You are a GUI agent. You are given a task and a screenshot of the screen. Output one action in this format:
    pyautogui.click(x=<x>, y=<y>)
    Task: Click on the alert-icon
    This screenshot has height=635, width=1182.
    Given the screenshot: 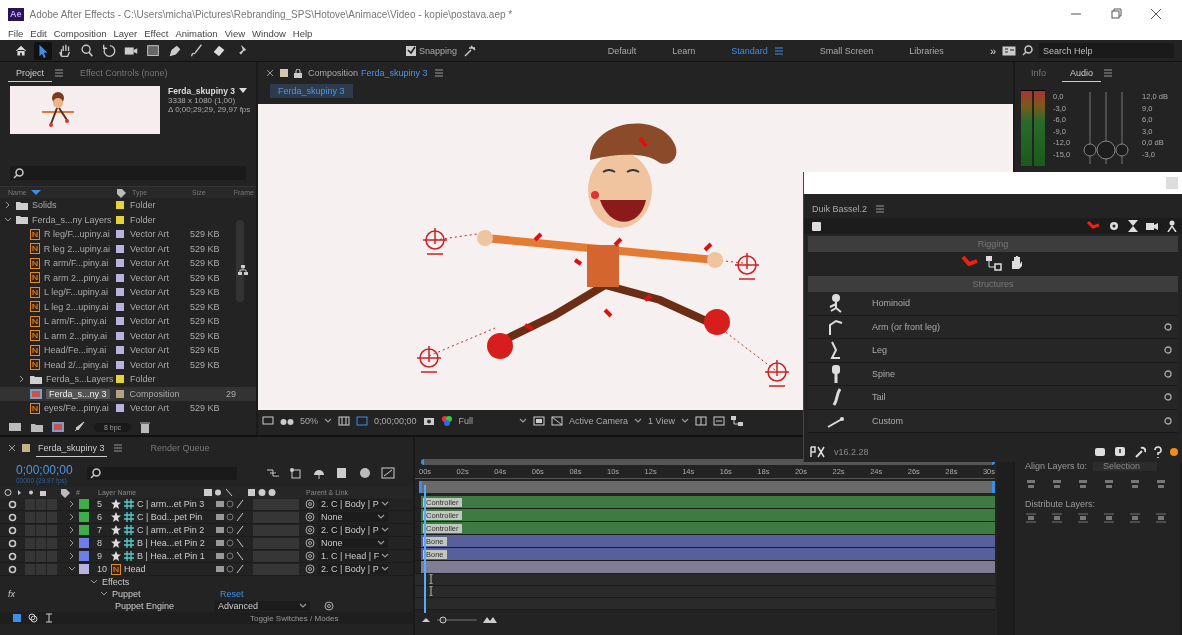 What is the action you would take?
    pyautogui.click(x=1120, y=452)
    